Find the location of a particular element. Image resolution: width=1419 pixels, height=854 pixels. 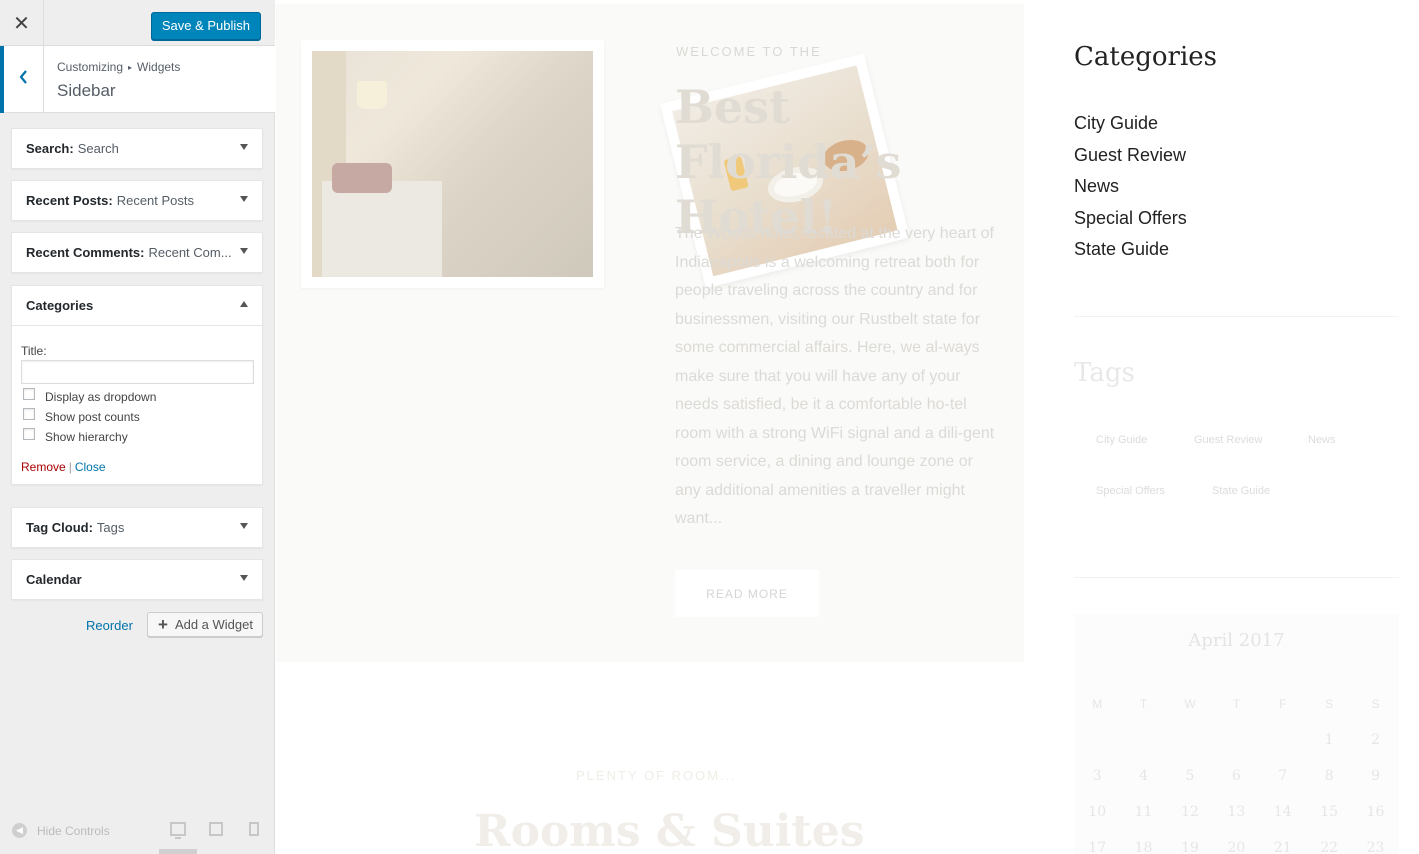

remove-link: Remove is located at coordinates (43, 467).